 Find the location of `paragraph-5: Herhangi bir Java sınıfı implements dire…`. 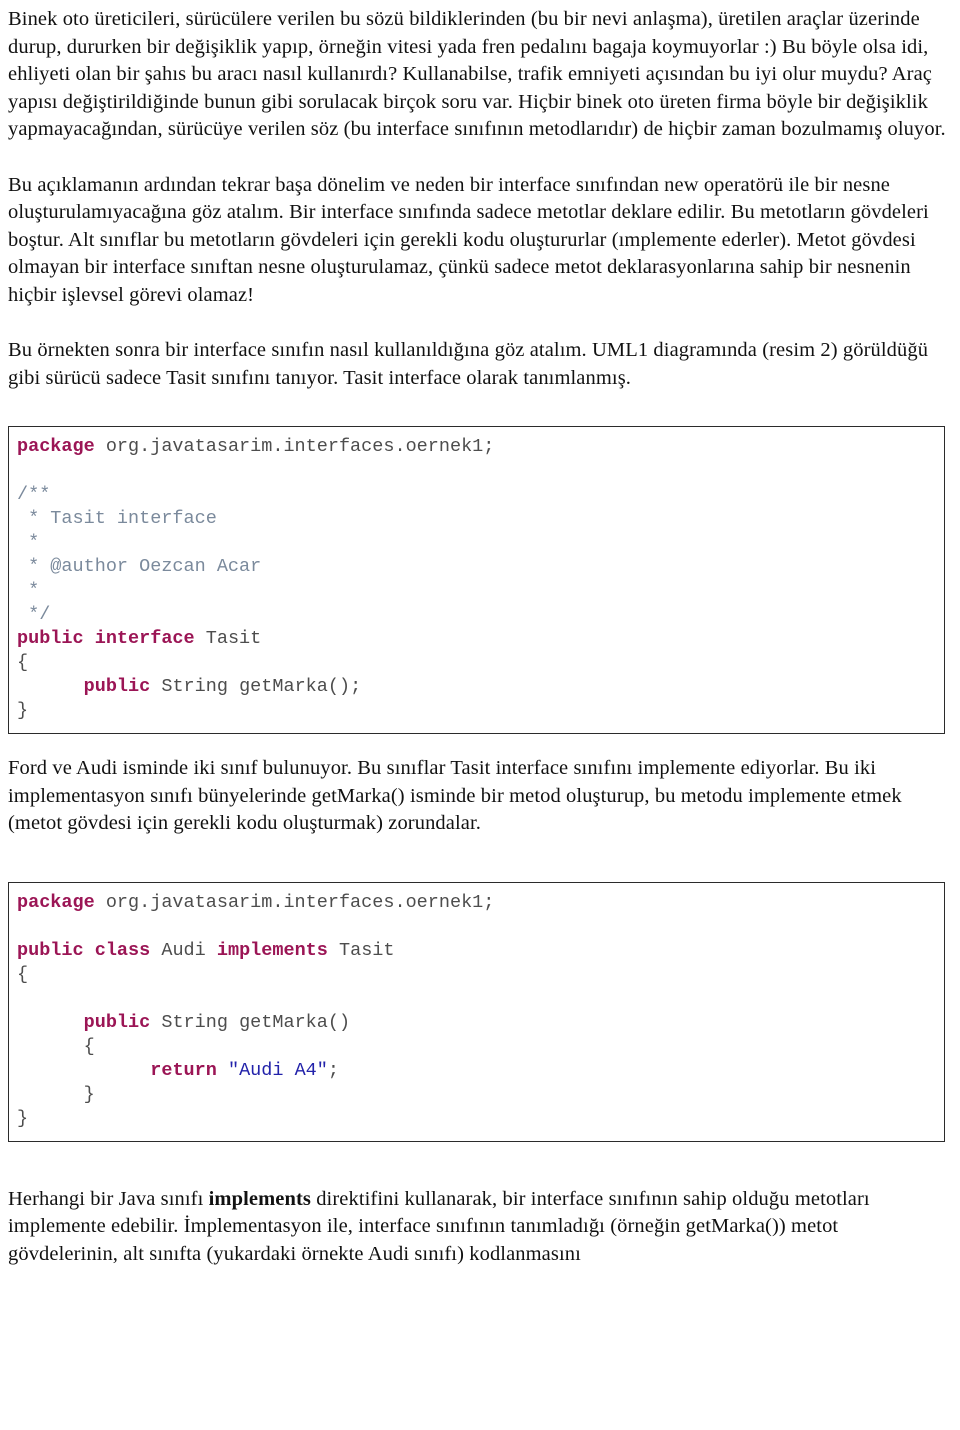

paragraph-5: Herhangi bir Java sınıfı implements dire… is located at coordinates (480, 1227).